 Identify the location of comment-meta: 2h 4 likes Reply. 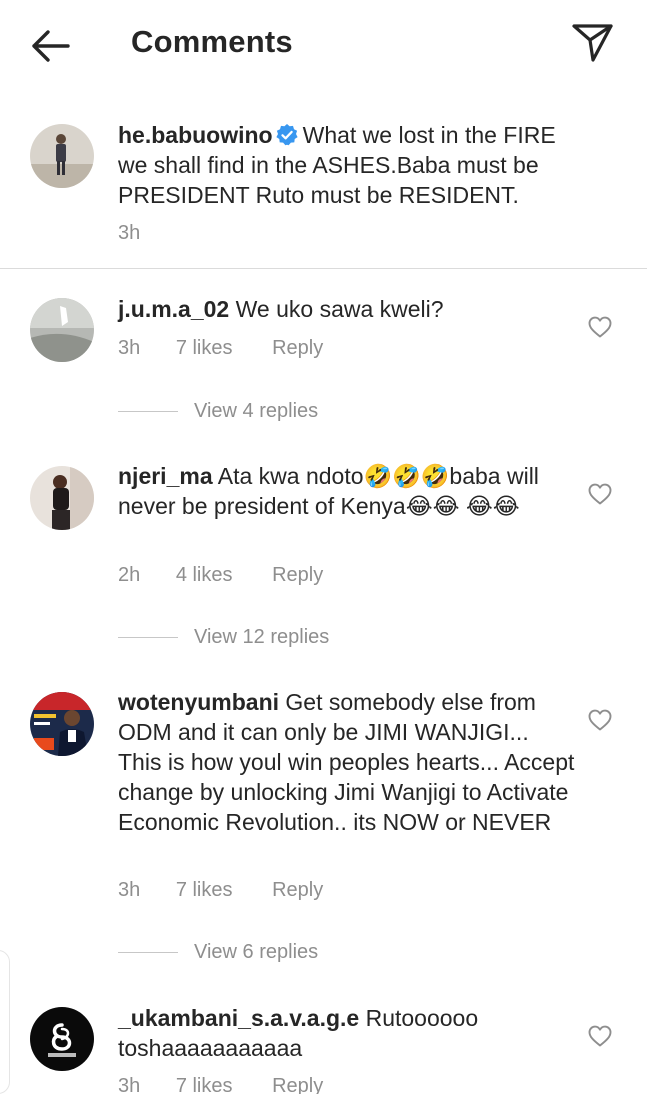
(220, 575).